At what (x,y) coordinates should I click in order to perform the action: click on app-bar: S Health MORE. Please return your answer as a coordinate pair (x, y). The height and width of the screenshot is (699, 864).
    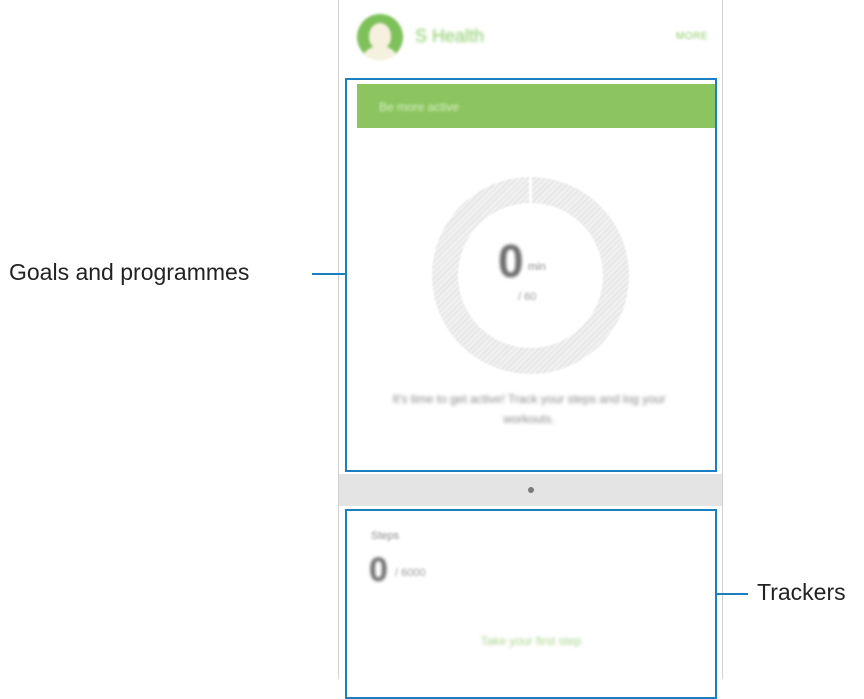
    Looking at the image, I should click on (530, 38).